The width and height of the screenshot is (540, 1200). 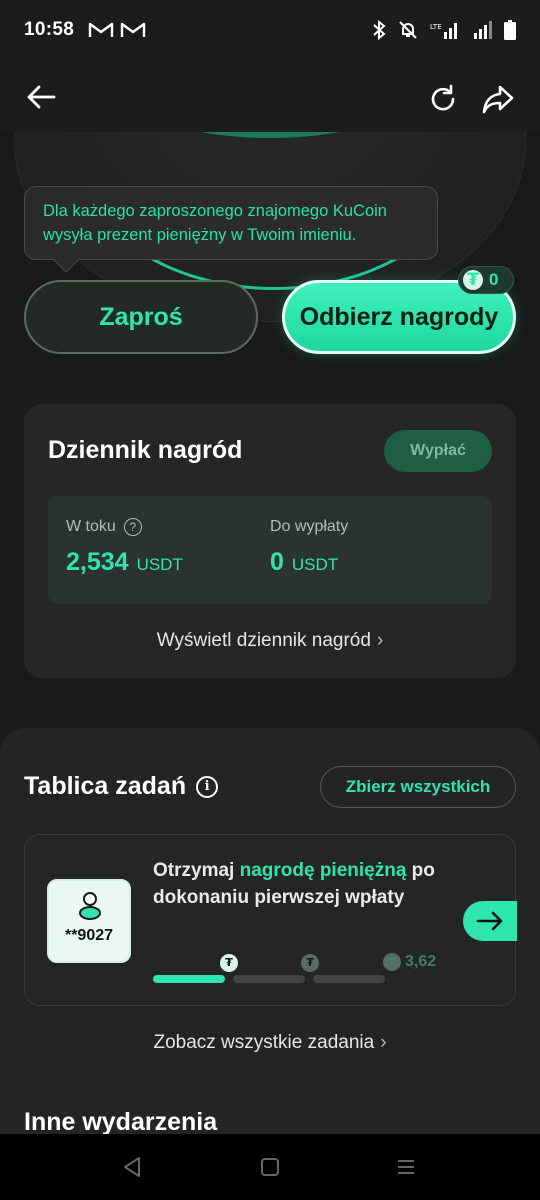 I want to click on system-home-icon, so click(x=270, y=1167).